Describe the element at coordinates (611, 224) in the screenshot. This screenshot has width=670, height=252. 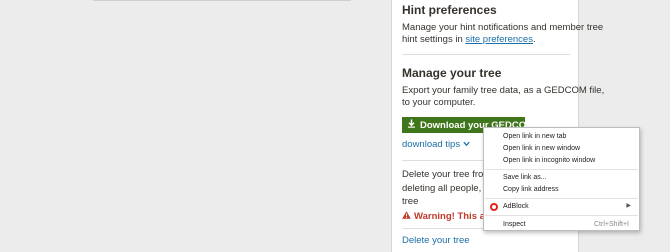
I see `inspect-shortcut: Ctrl+Shift+I` at that location.